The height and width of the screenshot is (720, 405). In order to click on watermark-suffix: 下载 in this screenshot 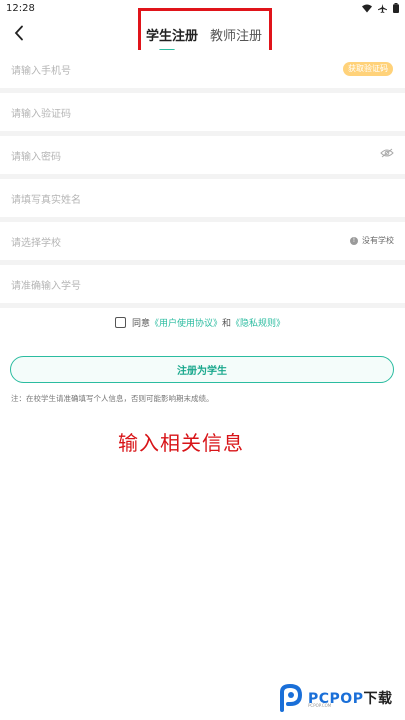, I will do `click(378, 699)`.